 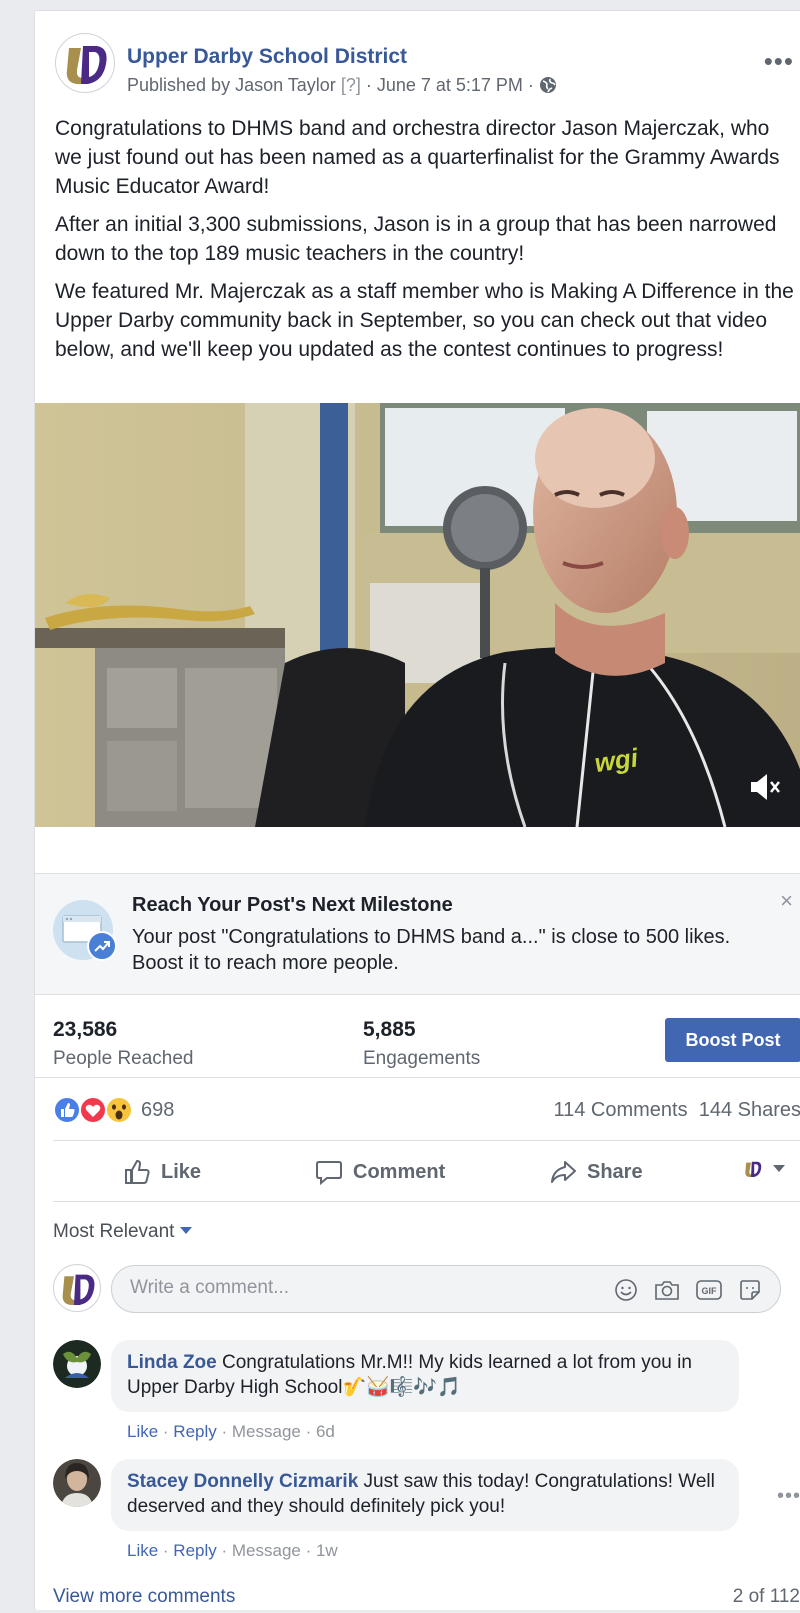 What do you see at coordinates (399, 1171) in the screenshot?
I see `comment-label: Comment` at bounding box center [399, 1171].